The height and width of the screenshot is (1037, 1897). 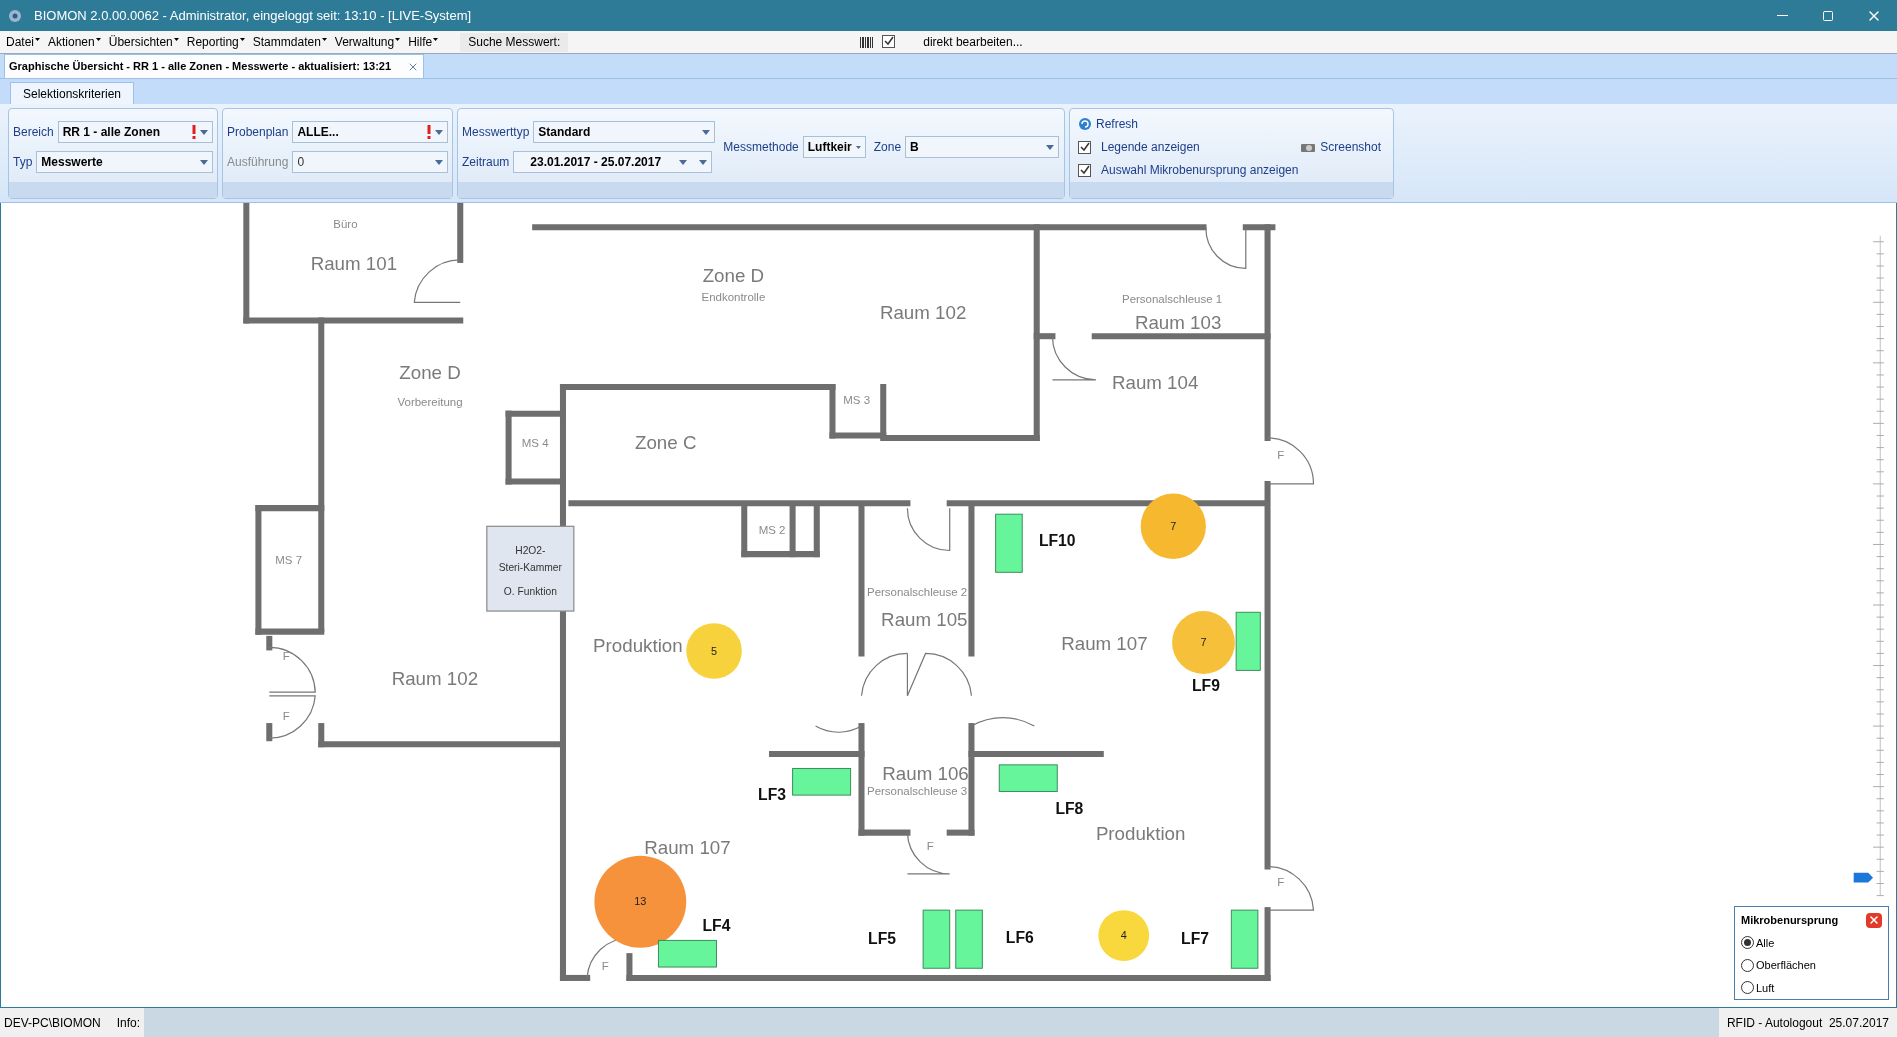 I want to click on sensor-label: LF6, so click(x=1019, y=937).